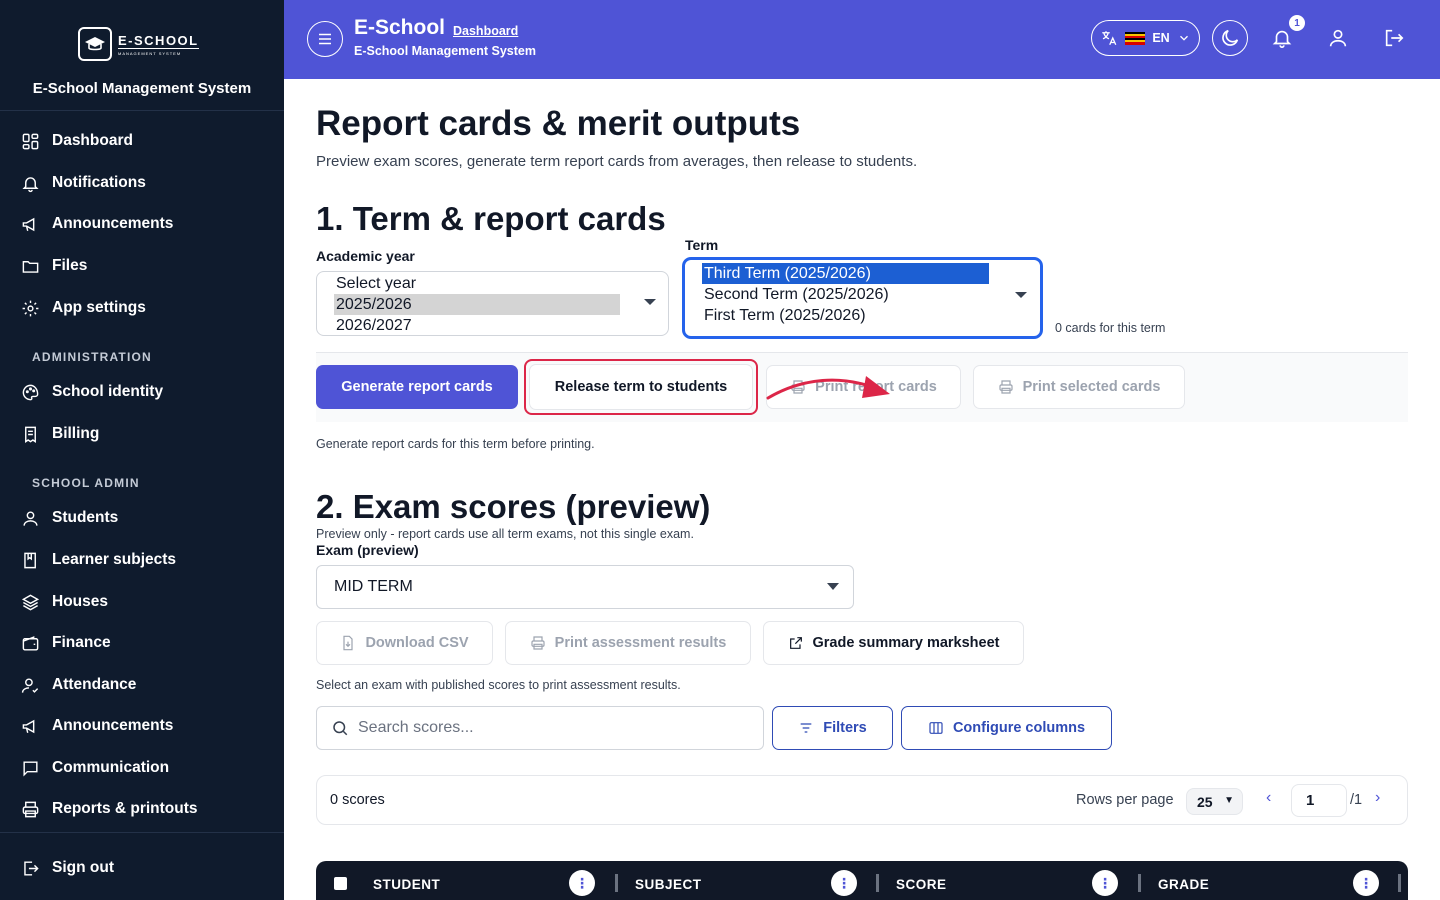  What do you see at coordinates (30, 685) in the screenshot?
I see `user-check-icon` at bounding box center [30, 685].